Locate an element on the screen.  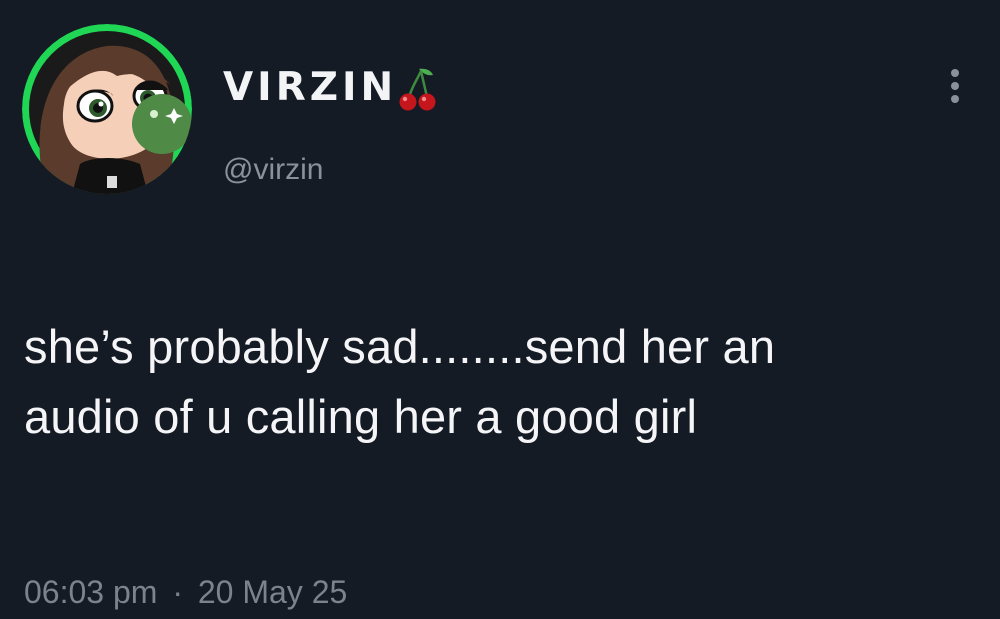
more-options-button is located at coordinates (955, 86).